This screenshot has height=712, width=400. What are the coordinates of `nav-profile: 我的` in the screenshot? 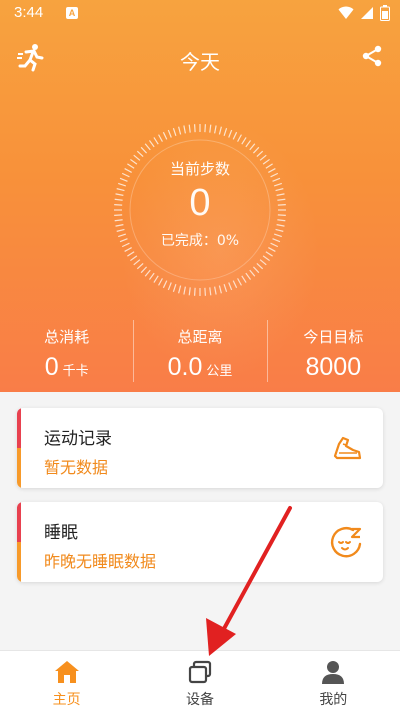 It's located at (333, 681).